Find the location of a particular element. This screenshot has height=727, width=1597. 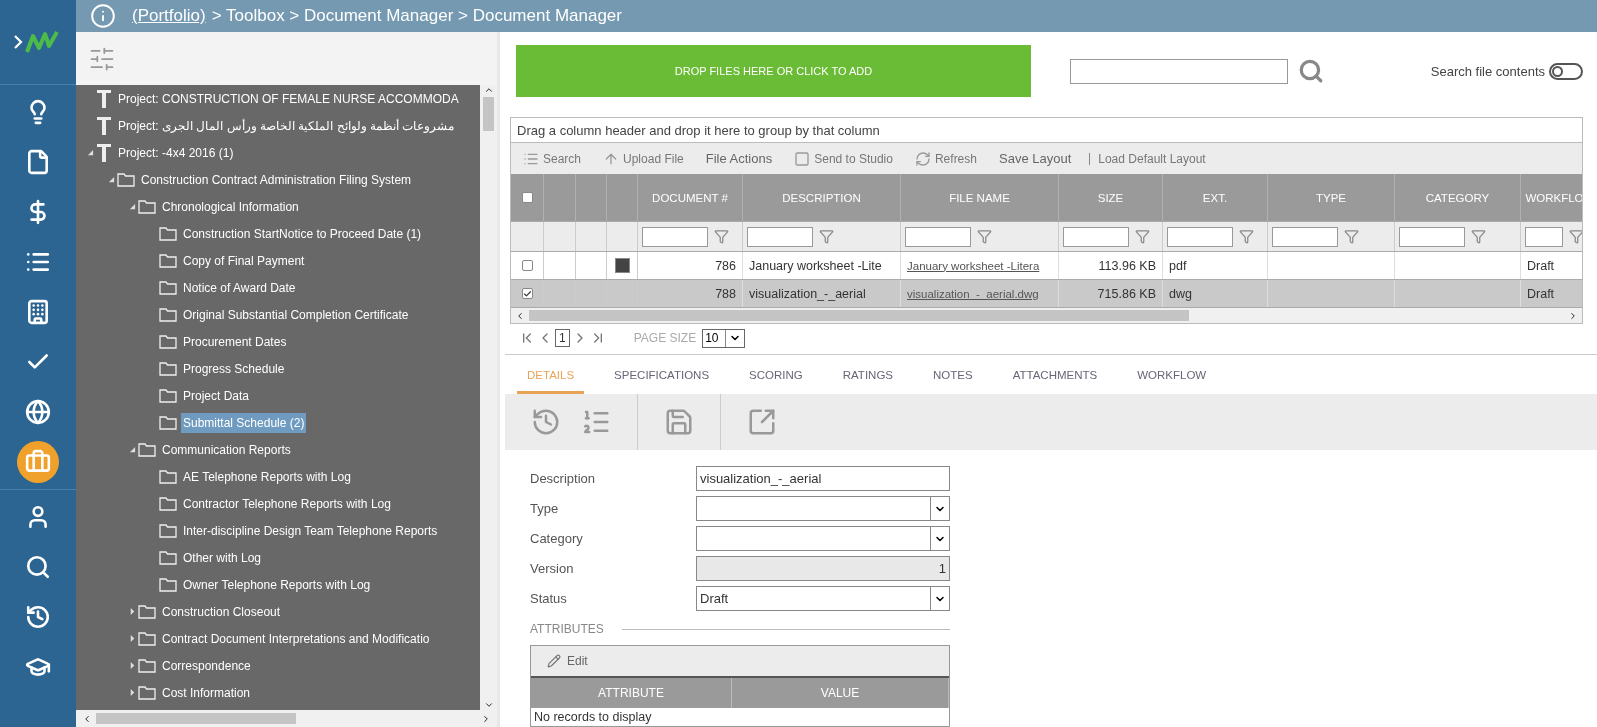

save-icon is located at coordinates (679, 422).